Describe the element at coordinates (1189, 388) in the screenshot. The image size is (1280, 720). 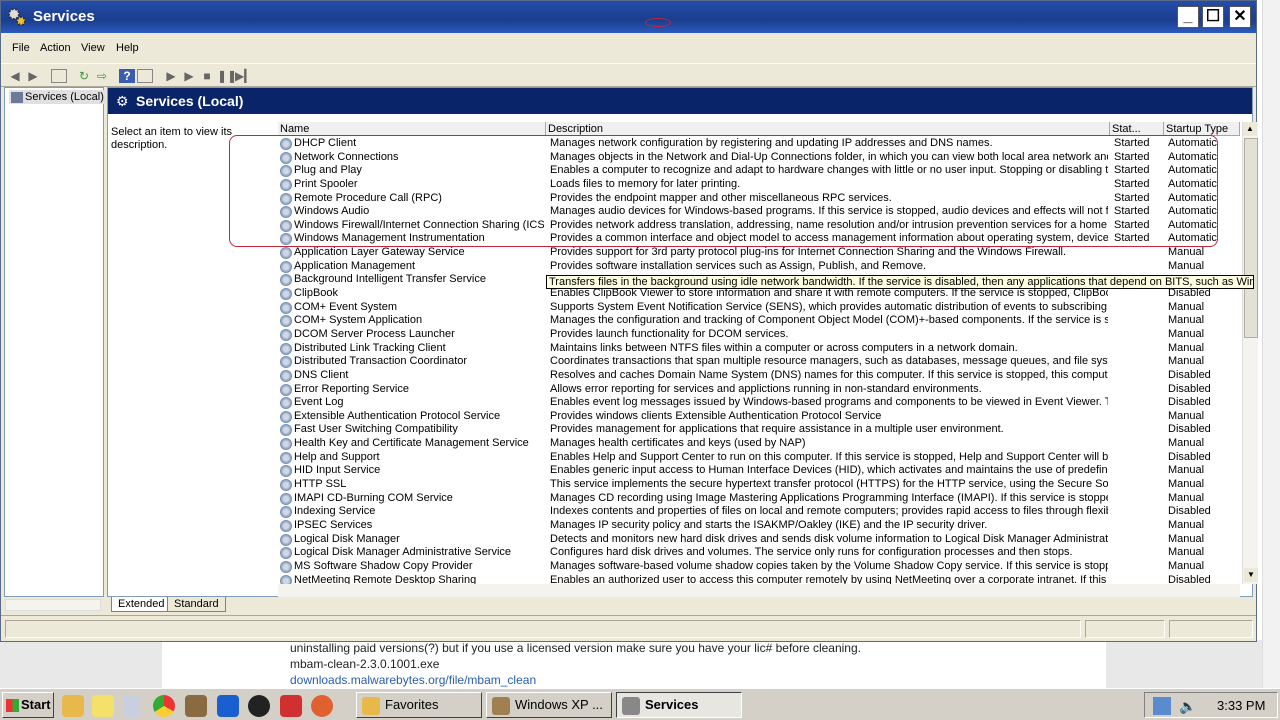
I see `service-startup-type: Disabled` at that location.